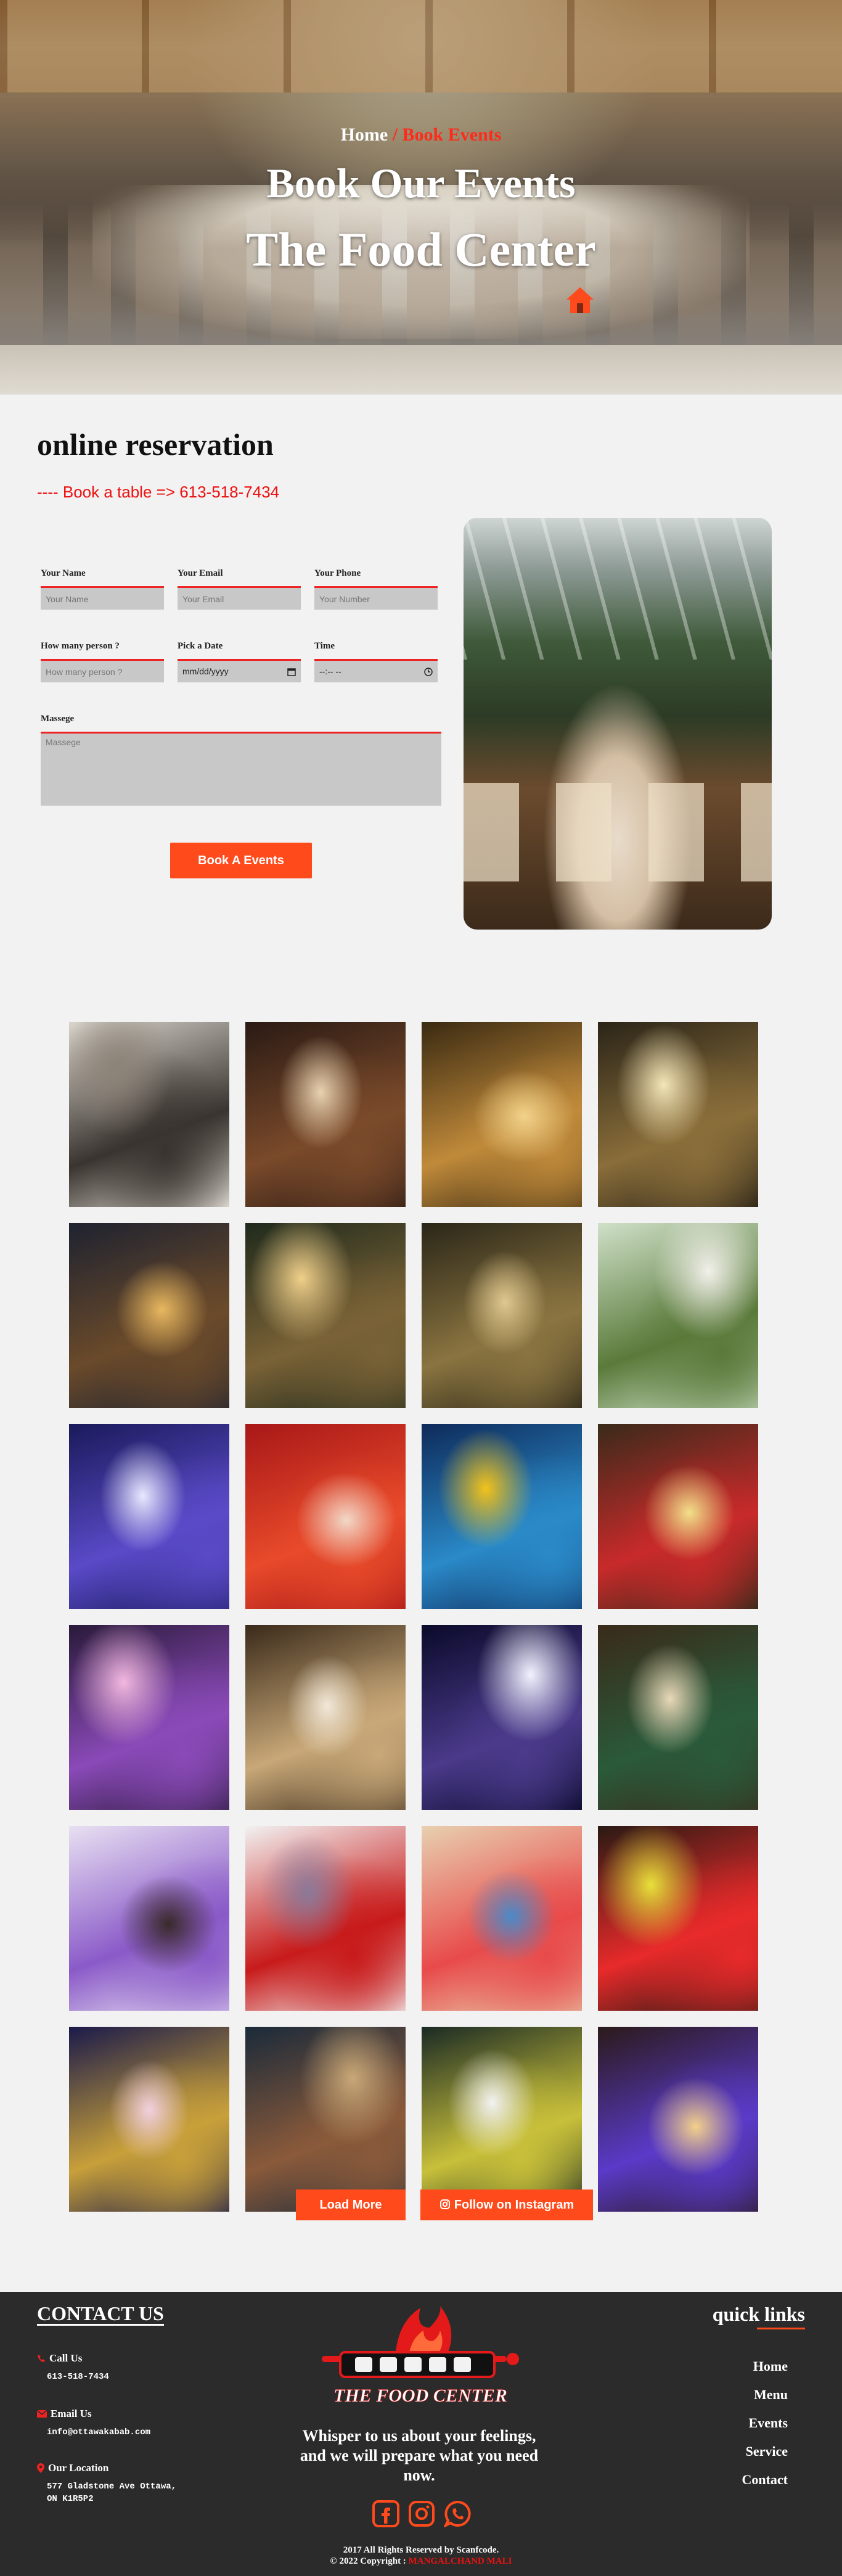 The image size is (842, 2576). I want to click on load-more-button: Load More, so click(351, 2205).